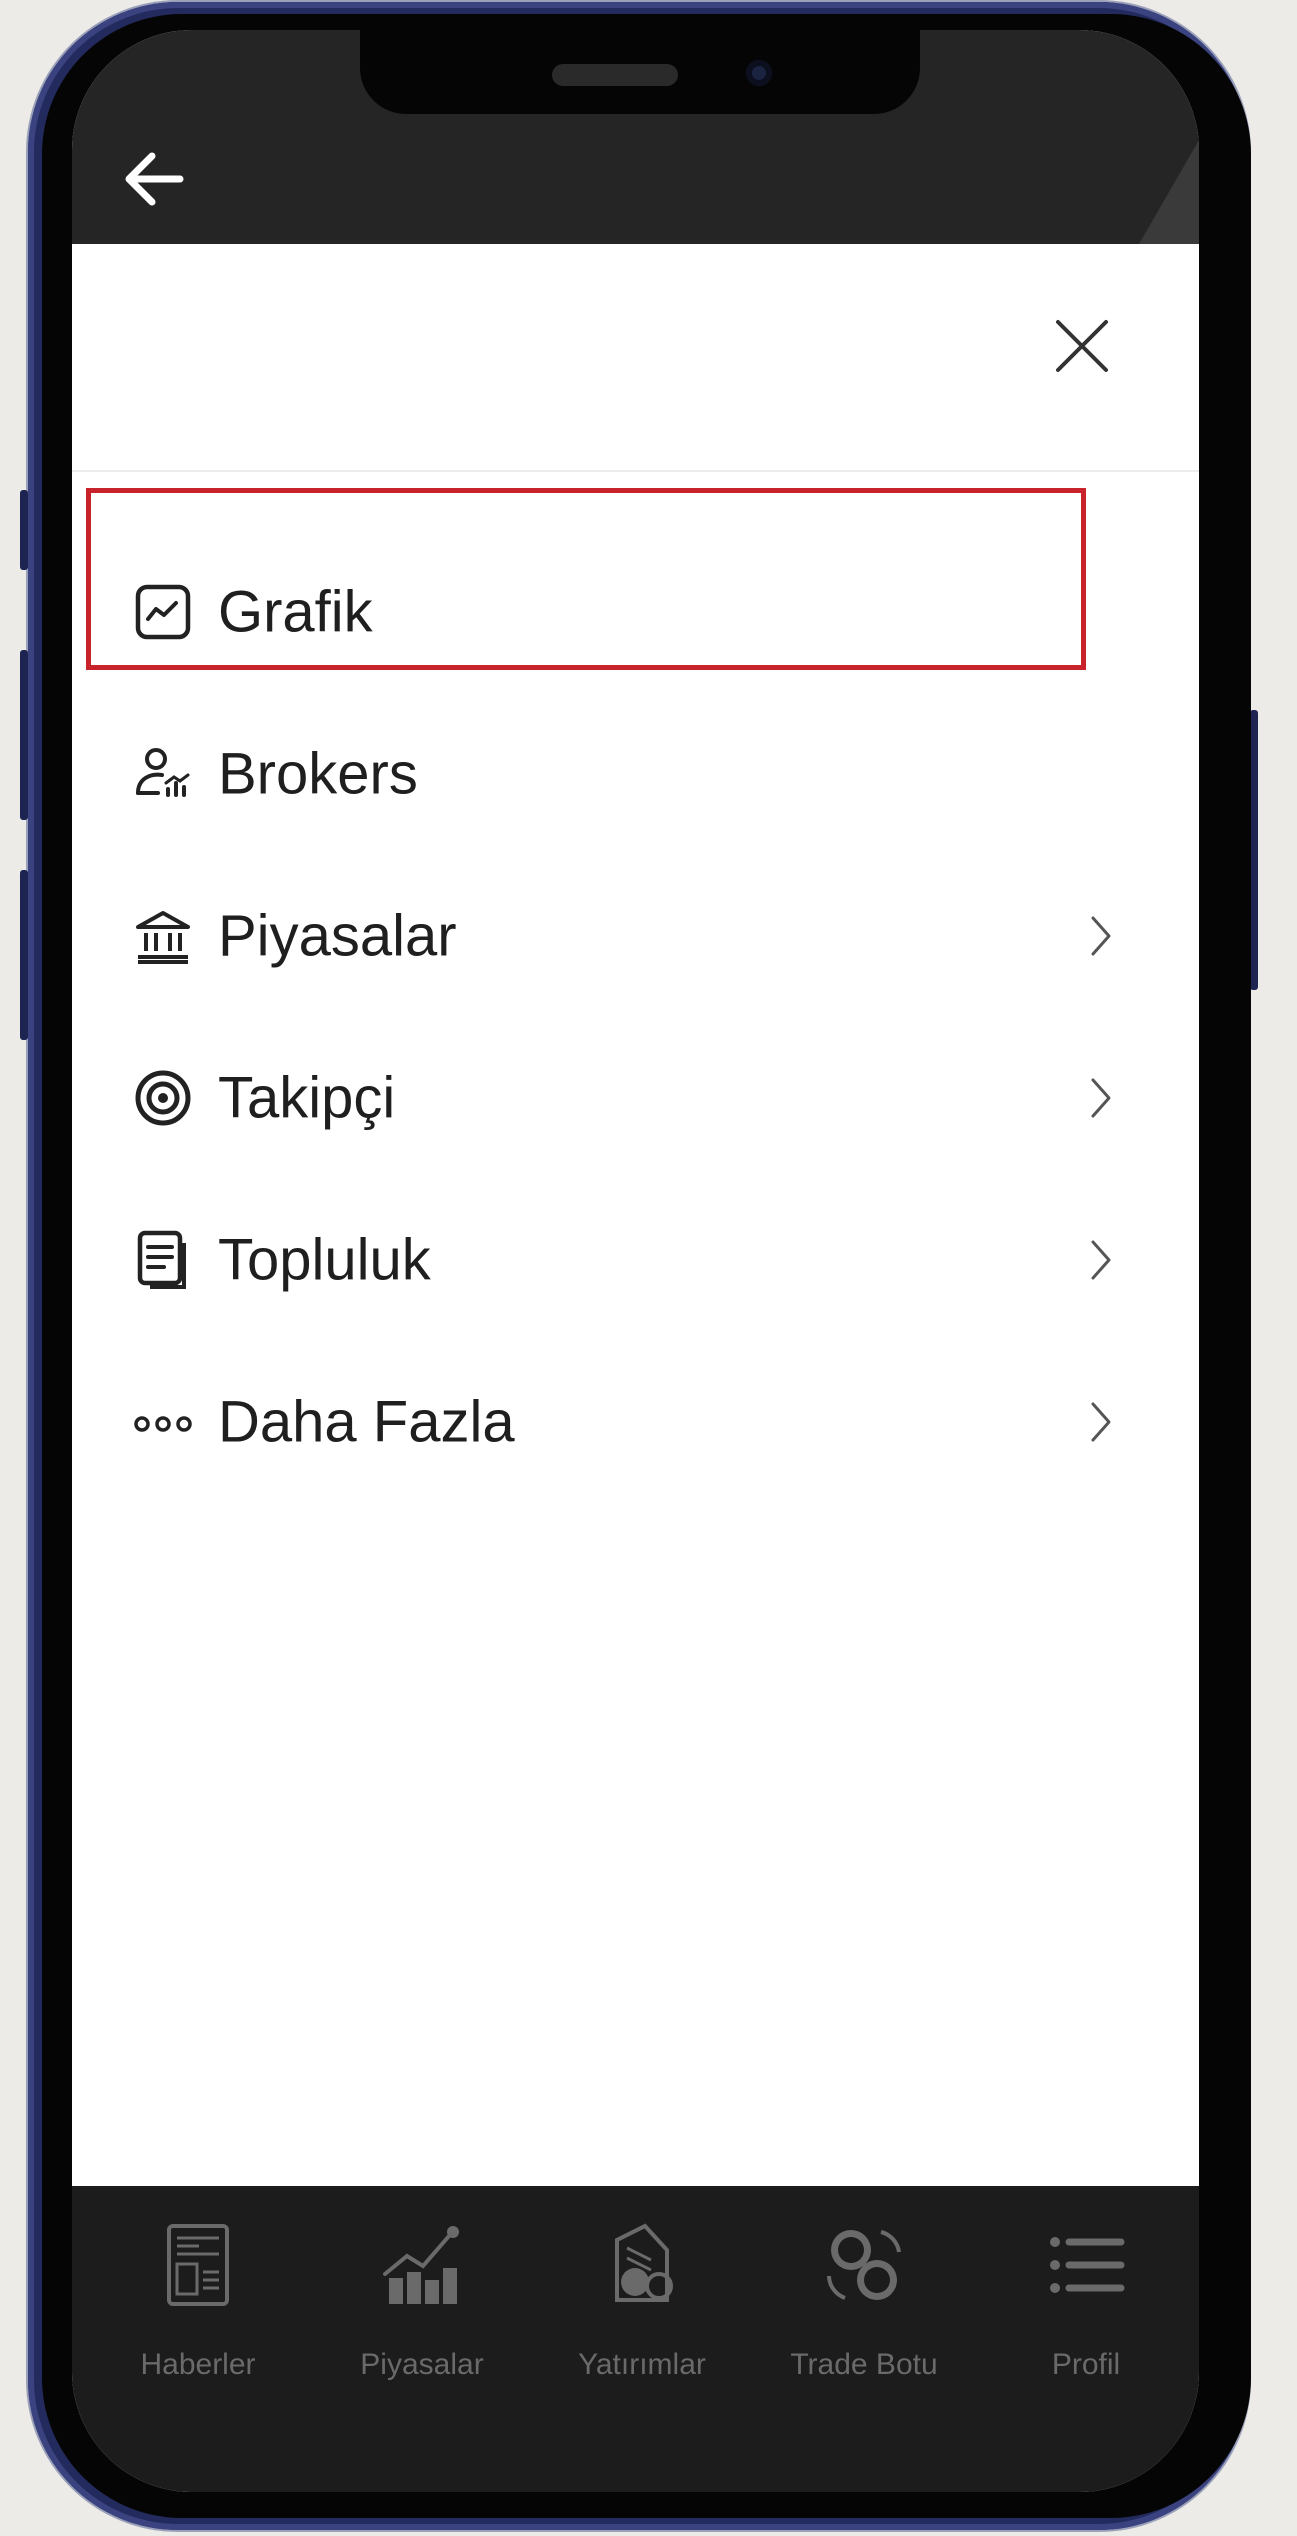 This screenshot has height=2536, width=1297. Describe the element at coordinates (1169, 192) in the screenshot. I see `screen-glare` at that location.